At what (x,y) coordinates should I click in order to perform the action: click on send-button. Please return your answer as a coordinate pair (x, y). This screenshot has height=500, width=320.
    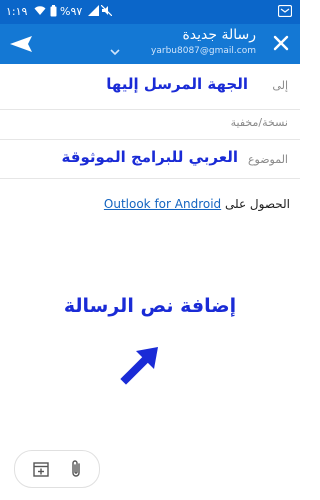
    Looking at the image, I should click on (21, 44).